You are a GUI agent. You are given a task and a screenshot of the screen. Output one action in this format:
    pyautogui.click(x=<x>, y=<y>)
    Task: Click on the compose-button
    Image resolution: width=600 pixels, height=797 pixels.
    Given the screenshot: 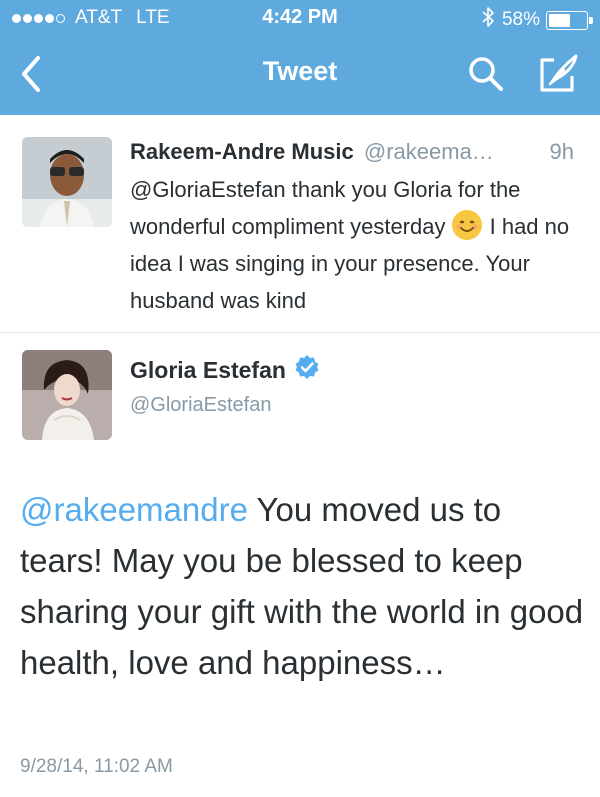 What is the action you would take?
    pyautogui.click(x=558, y=74)
    